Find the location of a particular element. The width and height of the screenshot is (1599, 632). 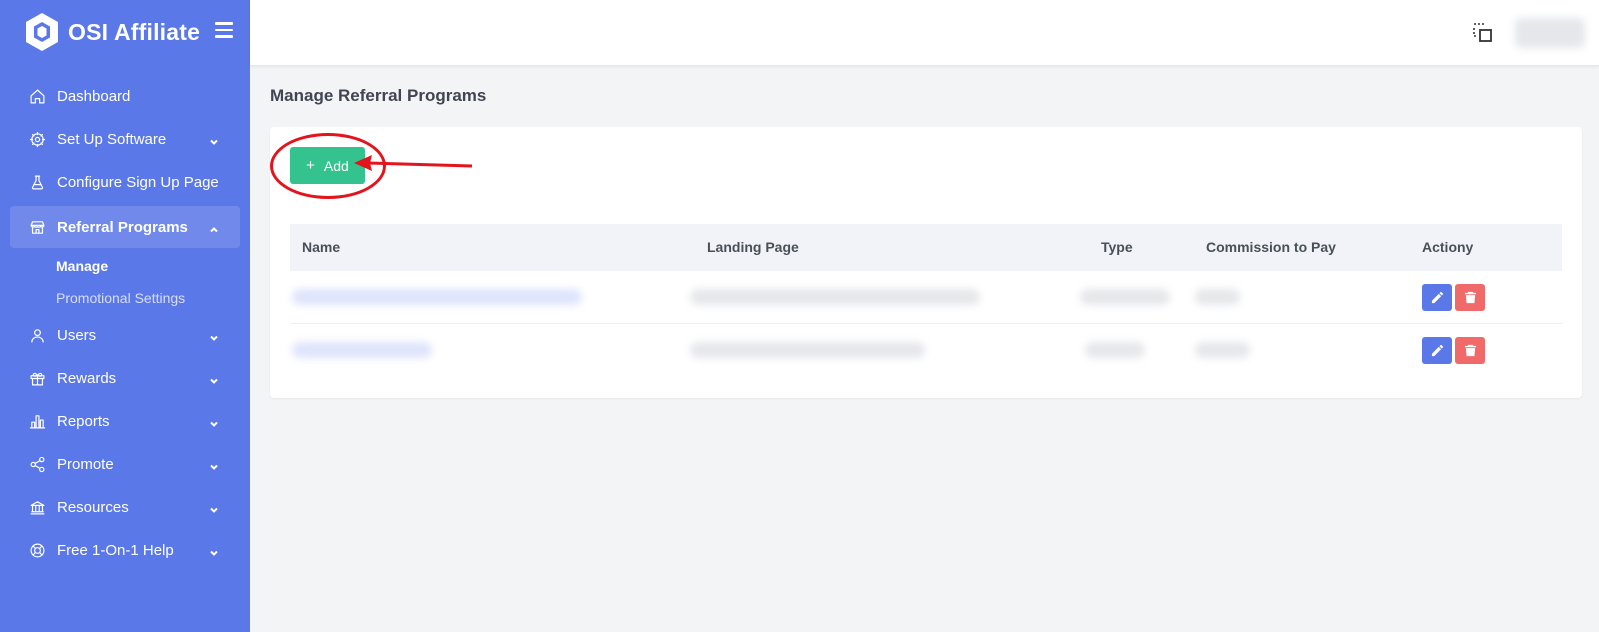

sidebar-item-free-help: Free 1-On-1 Help is located at coordinates (125, 550).